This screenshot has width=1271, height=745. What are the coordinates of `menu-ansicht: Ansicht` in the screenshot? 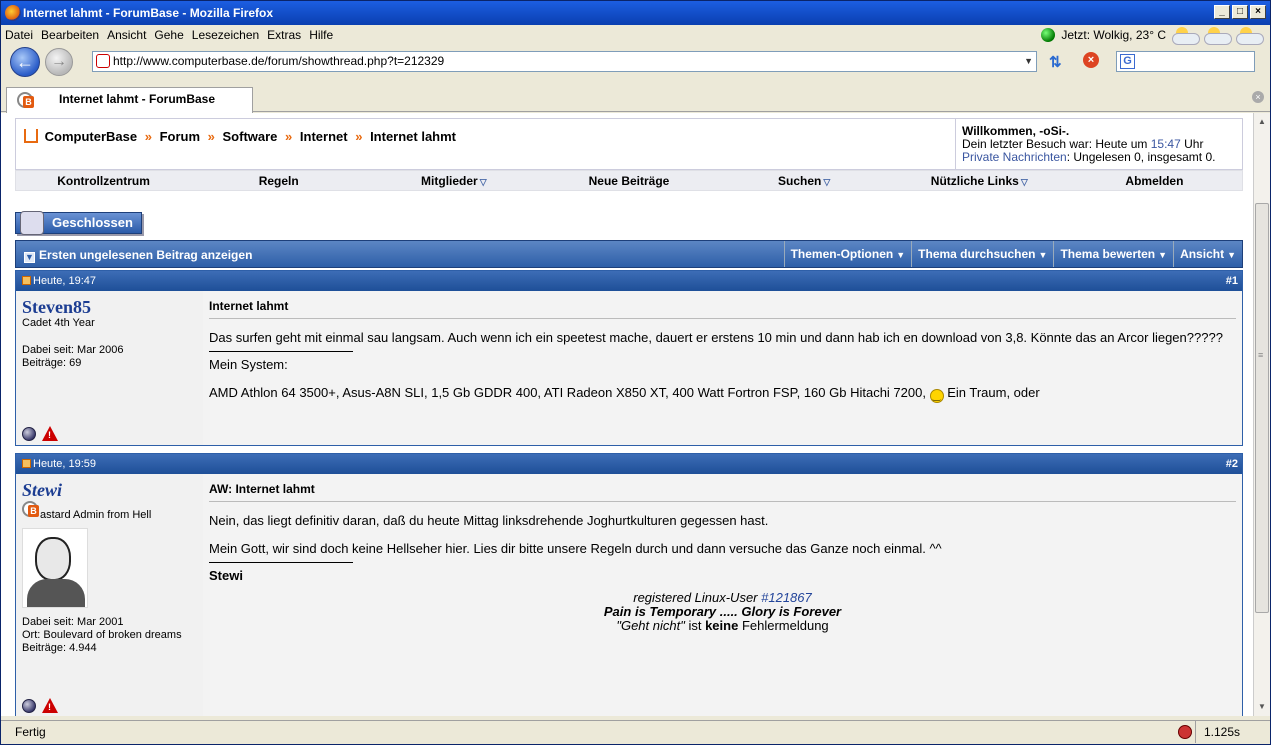 It's located at (126, 35).